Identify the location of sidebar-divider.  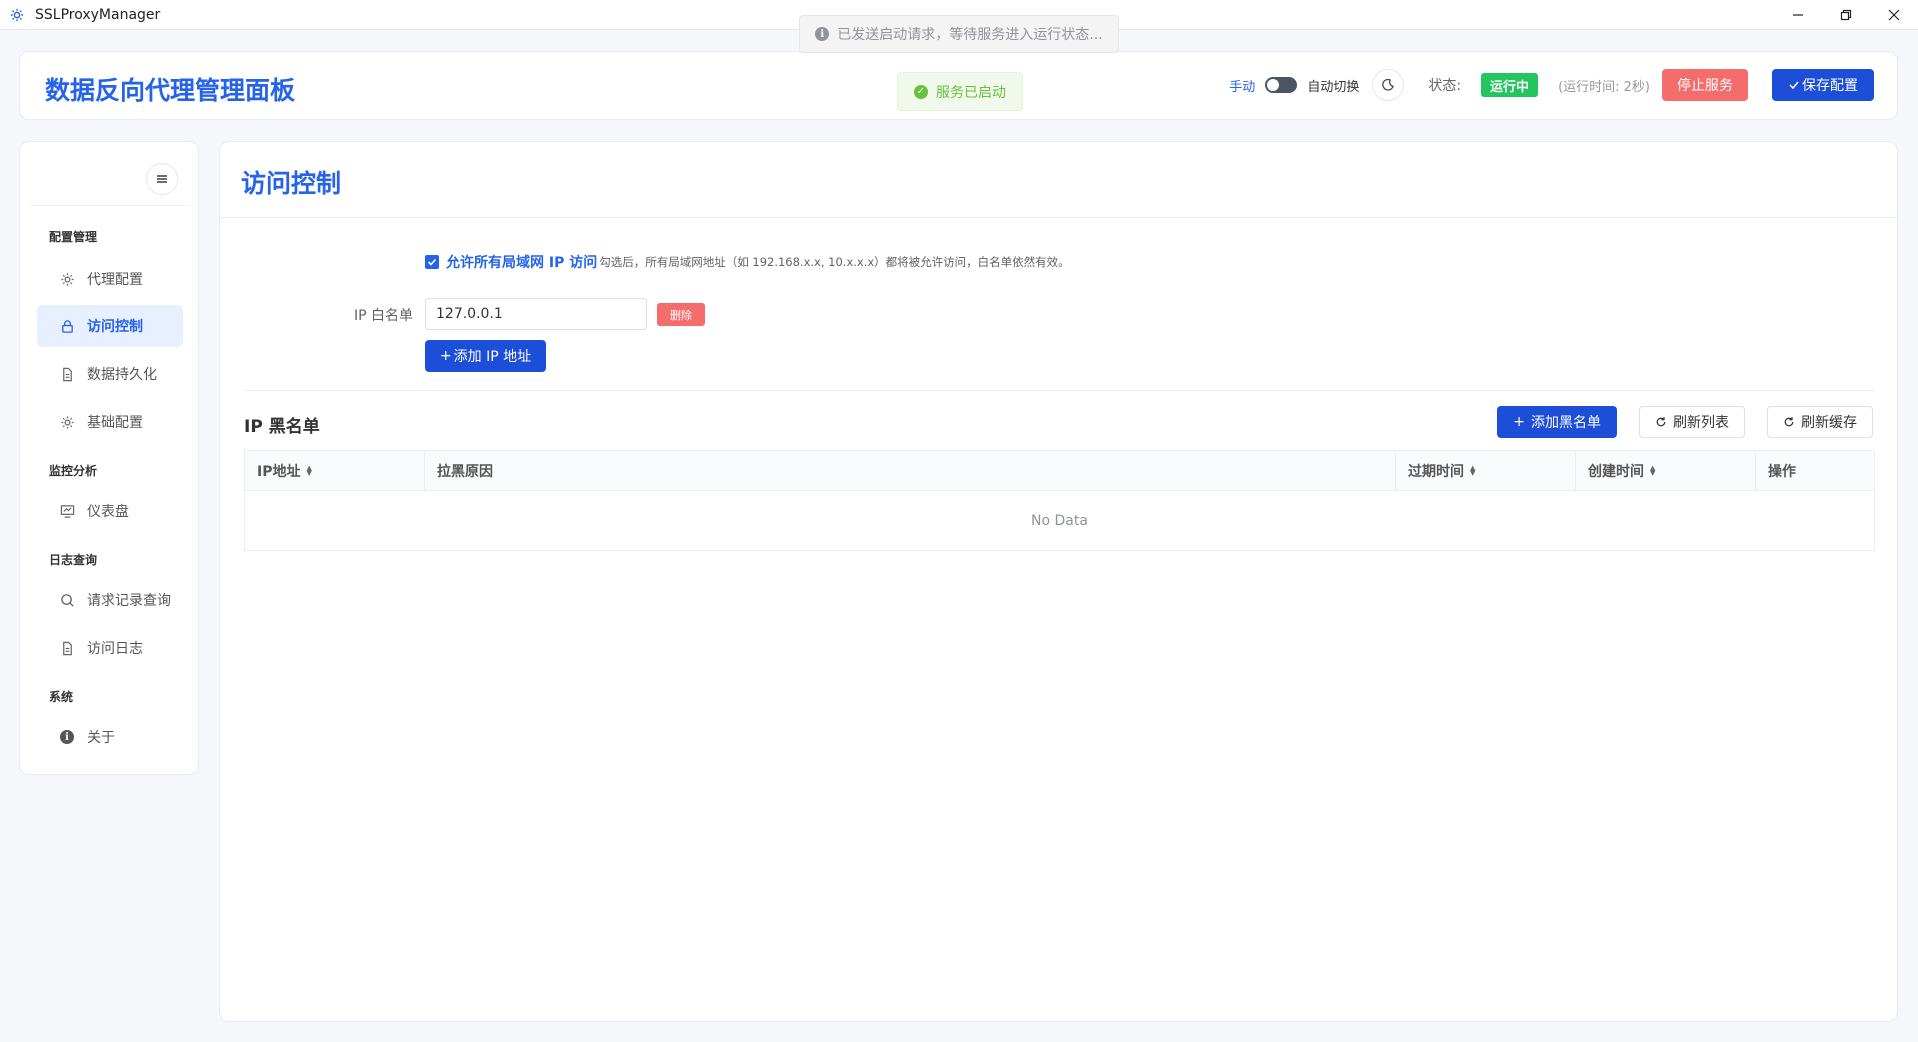
(110, 205).